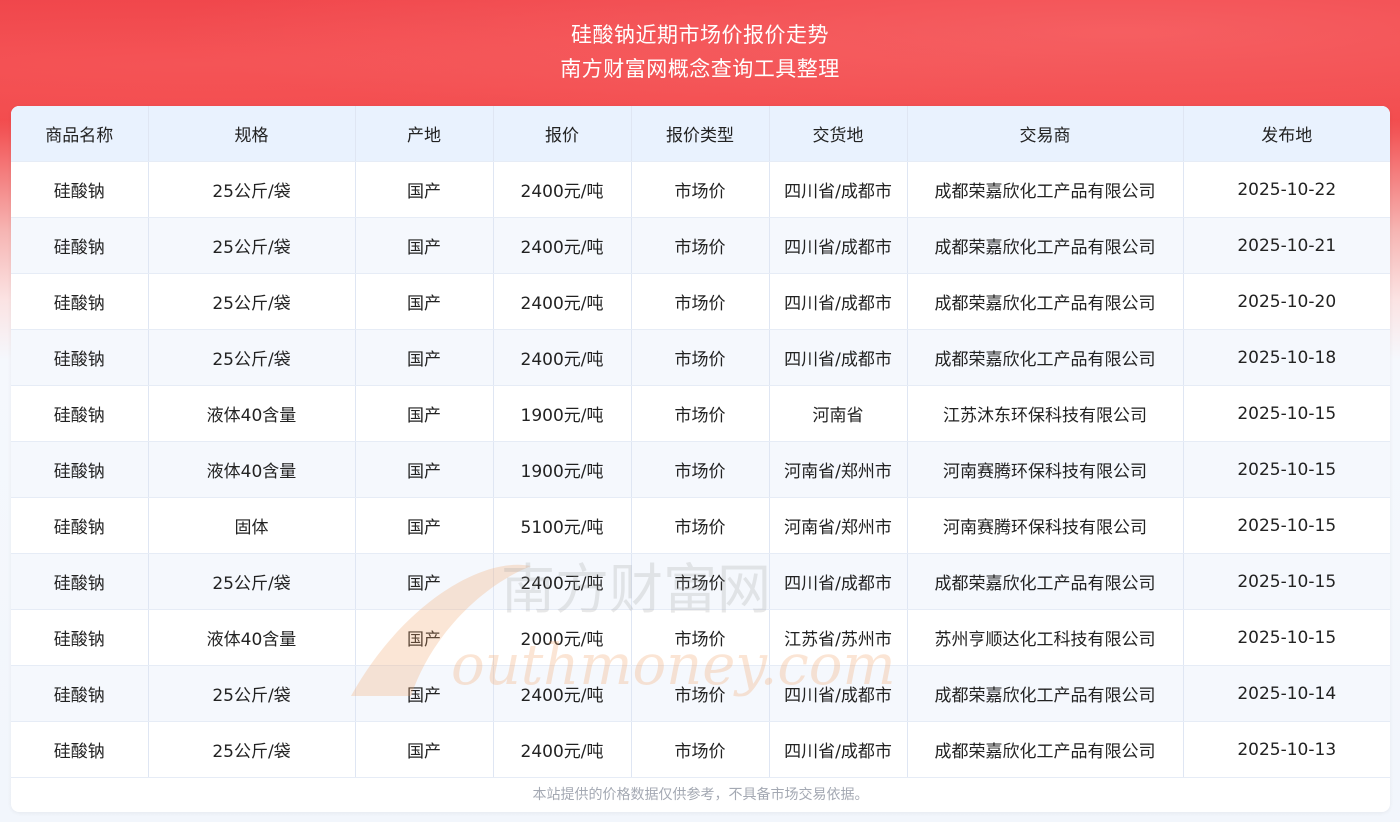  Describe the element at coordinates (1045, 413) in the screenshot. I see `trader-cell: 江苏沐东环保科技有限公司` at that location.